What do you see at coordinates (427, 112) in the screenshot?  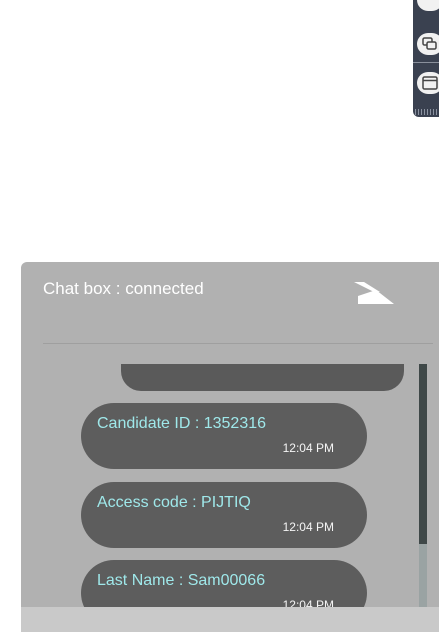 I see `toolbar-grip` at bounding box center [427, 112].